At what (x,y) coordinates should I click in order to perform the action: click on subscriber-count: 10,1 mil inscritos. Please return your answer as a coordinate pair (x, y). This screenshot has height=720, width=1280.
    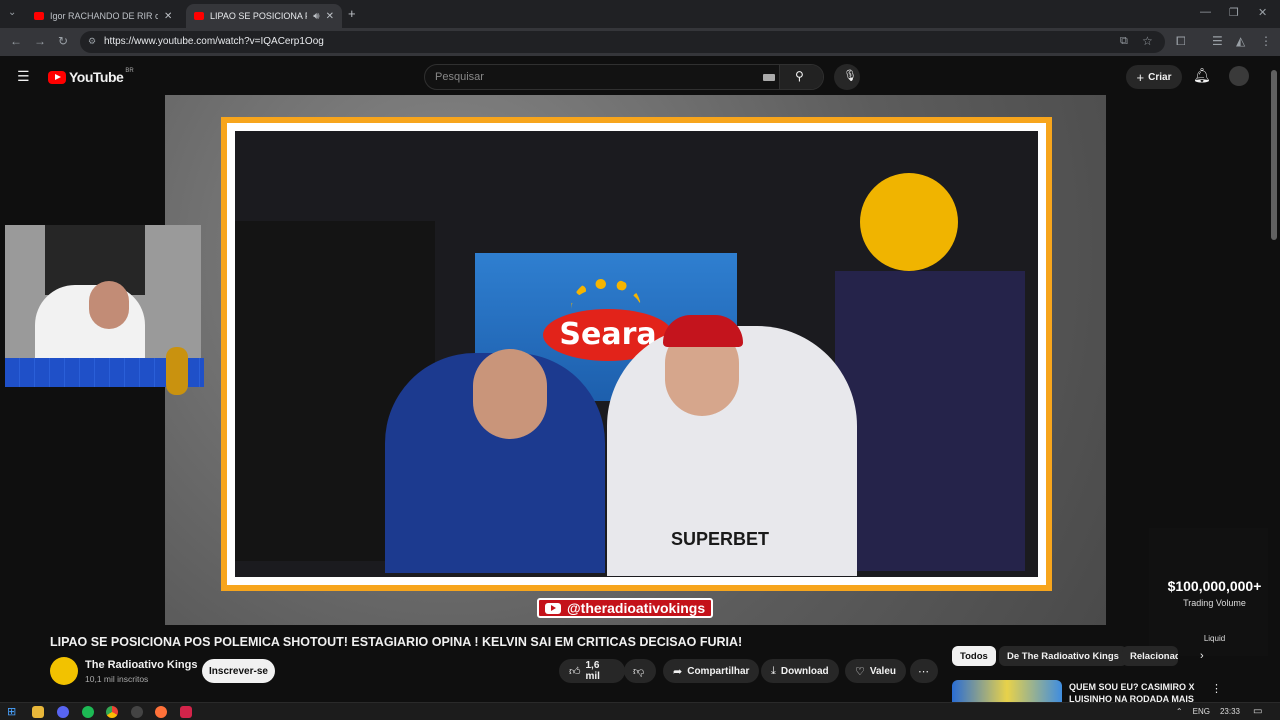
    Looking at the image, I should click on (117, 679).